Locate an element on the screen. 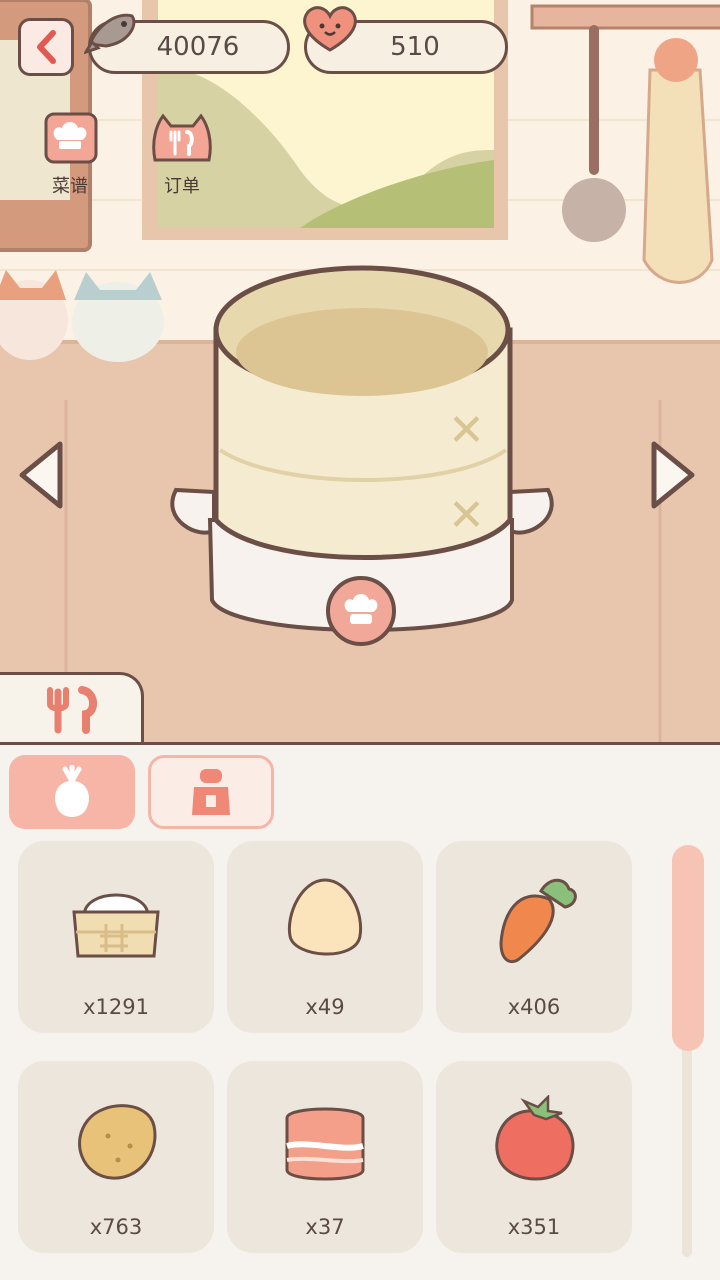  cat-fork-knife-icon is located at coordinates (182, 137).